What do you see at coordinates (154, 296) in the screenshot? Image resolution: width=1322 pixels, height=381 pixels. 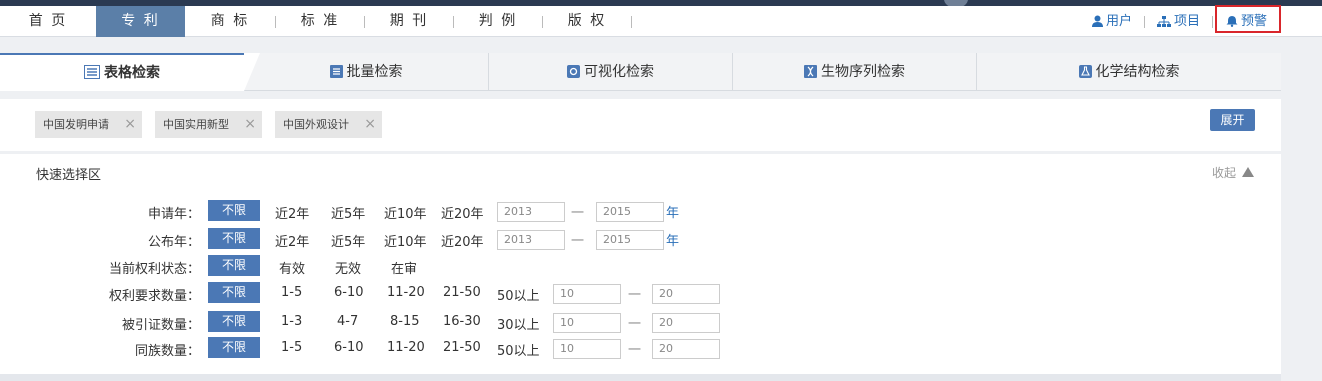 I see `filter-label-claims-count: 权利要求数量：` at bounding box center [154, 296].